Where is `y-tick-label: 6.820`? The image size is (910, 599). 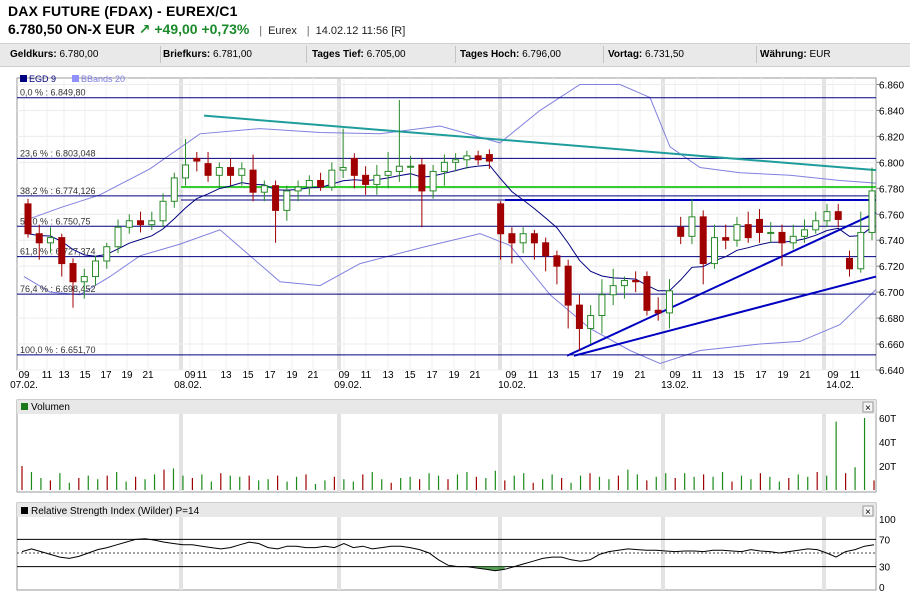 y-tick-label: 6.820 is located at coordinates (891, 137).